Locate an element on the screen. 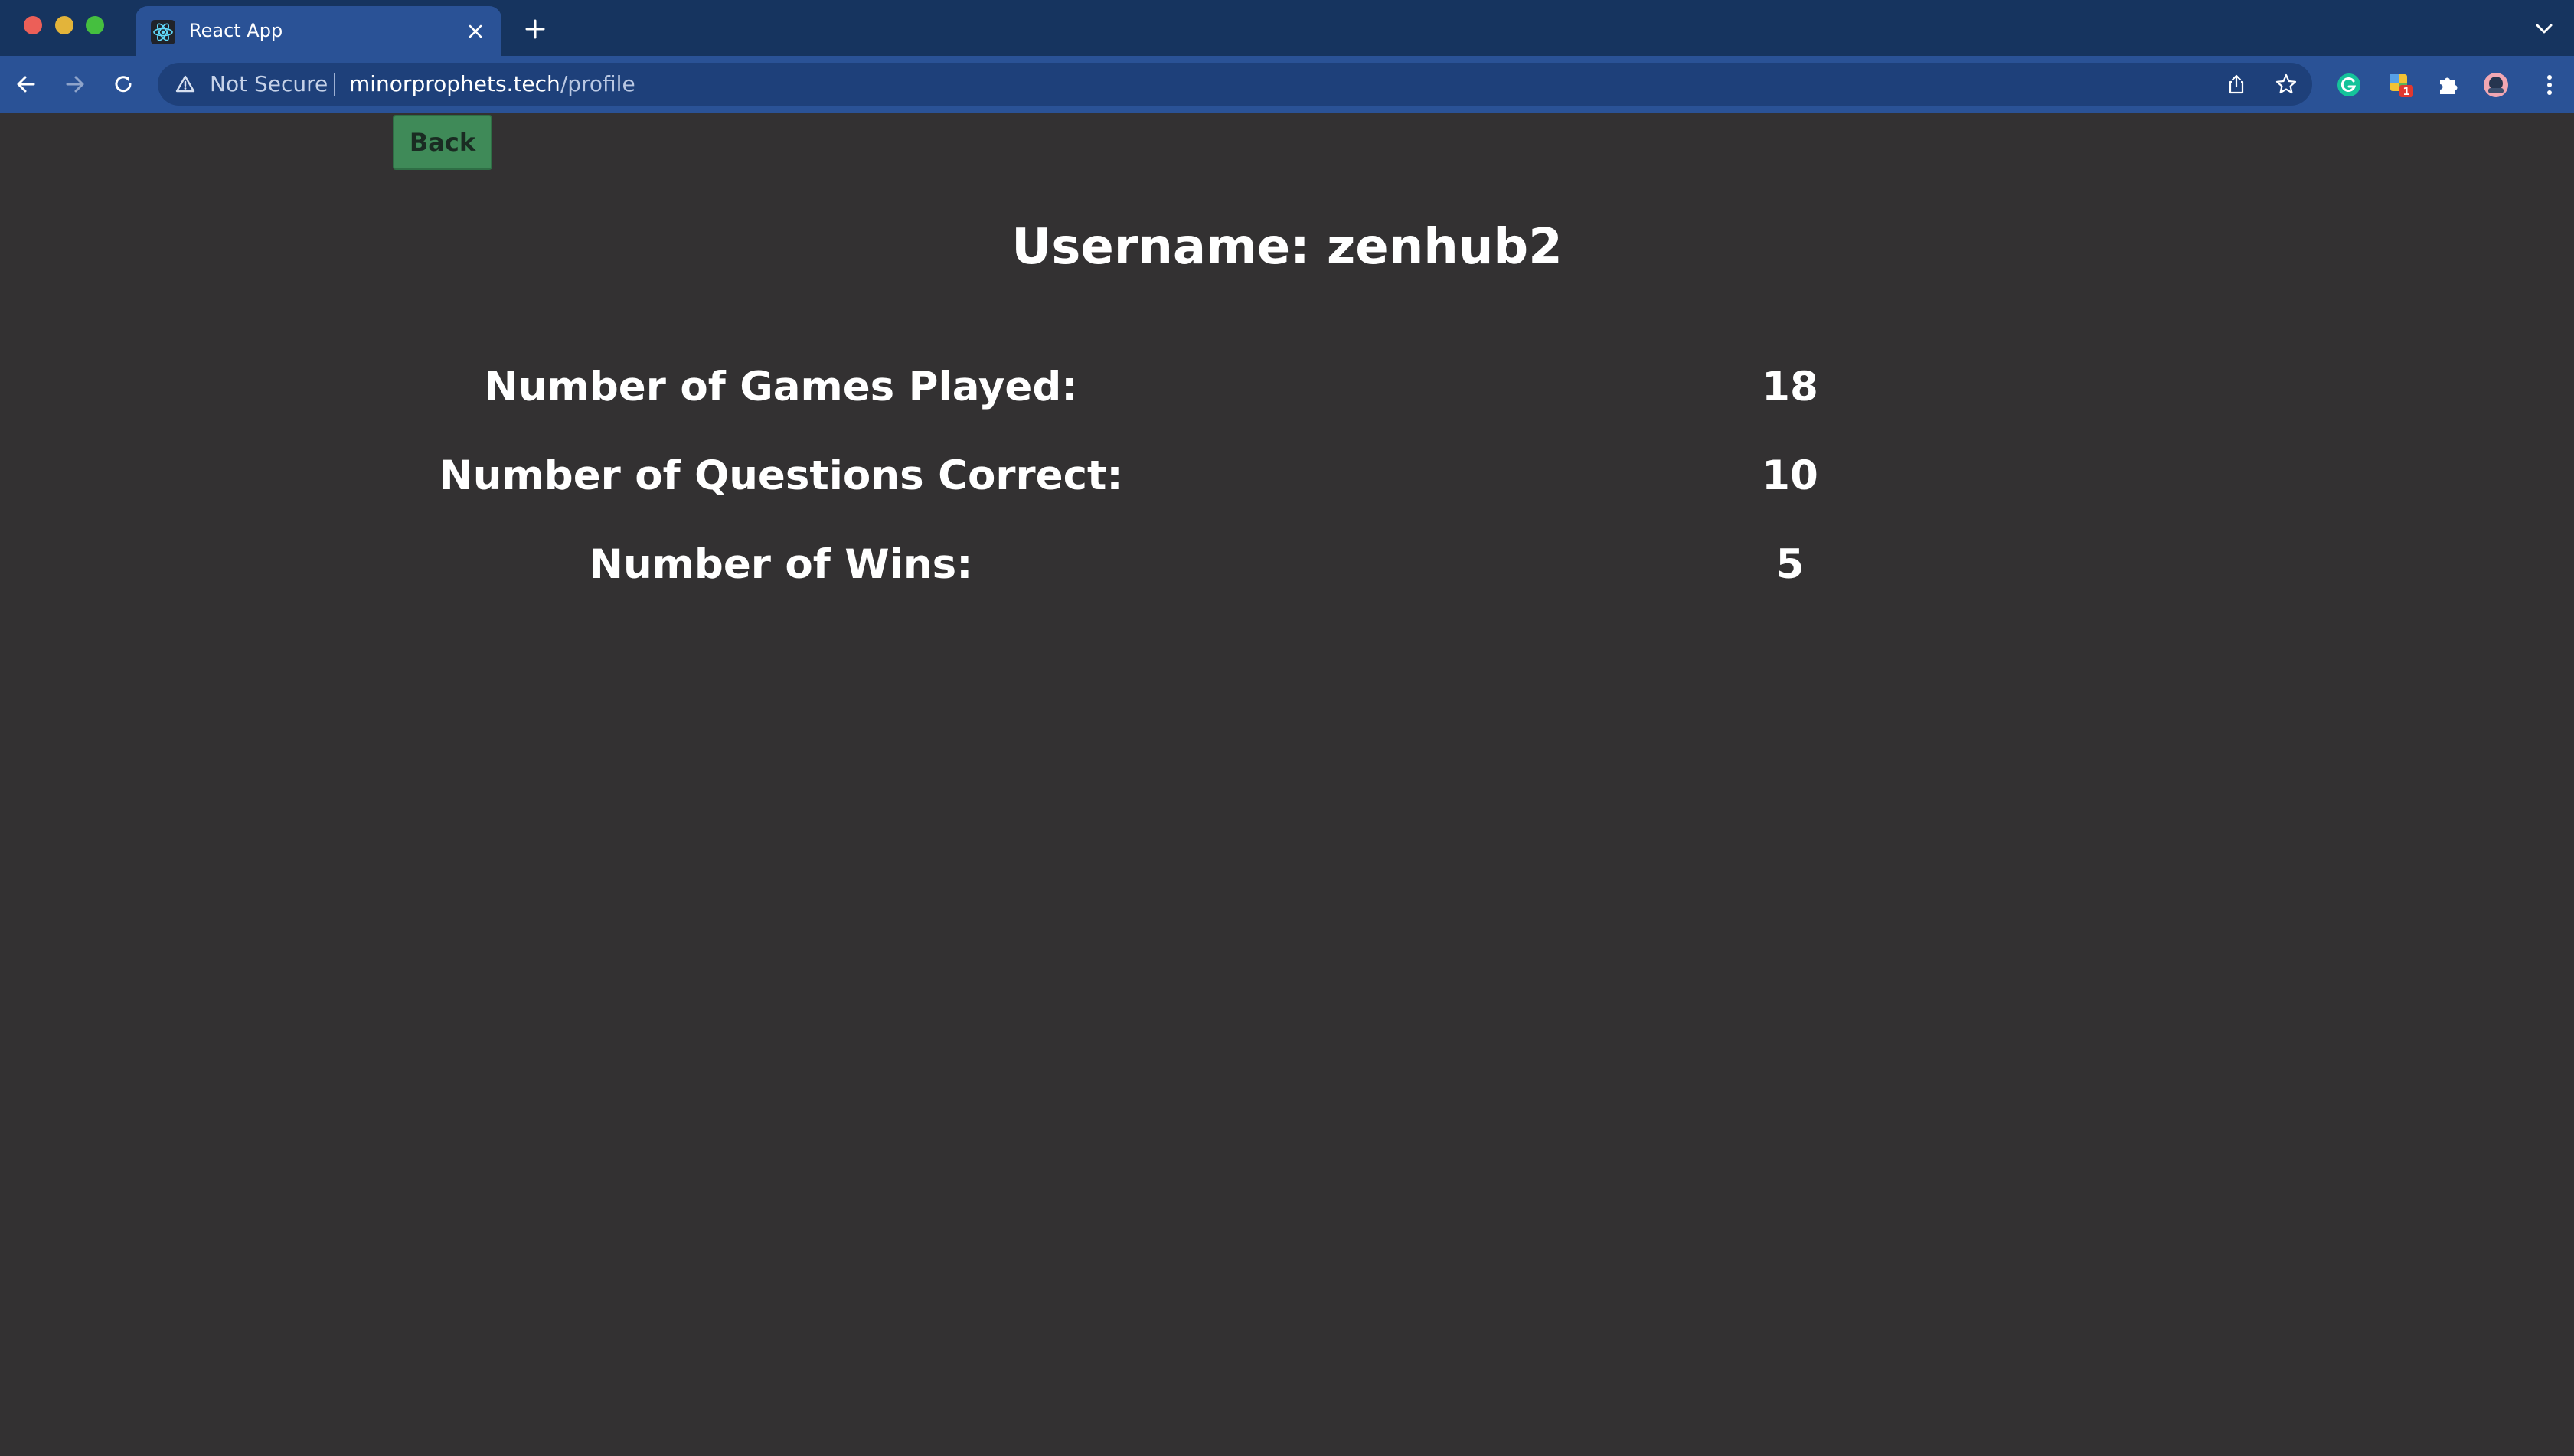 This screenshot has width=2574, height=1456. address-separator is located at coordinates (334, 84).